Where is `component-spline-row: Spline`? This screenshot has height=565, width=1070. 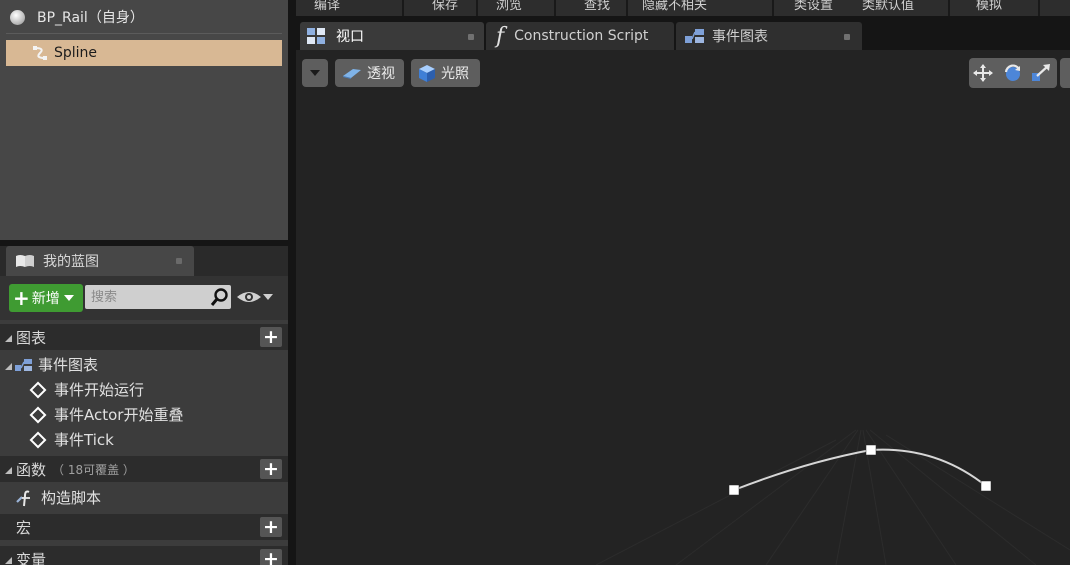
component-spline-row: Spline is located at coordinates (144, 53).